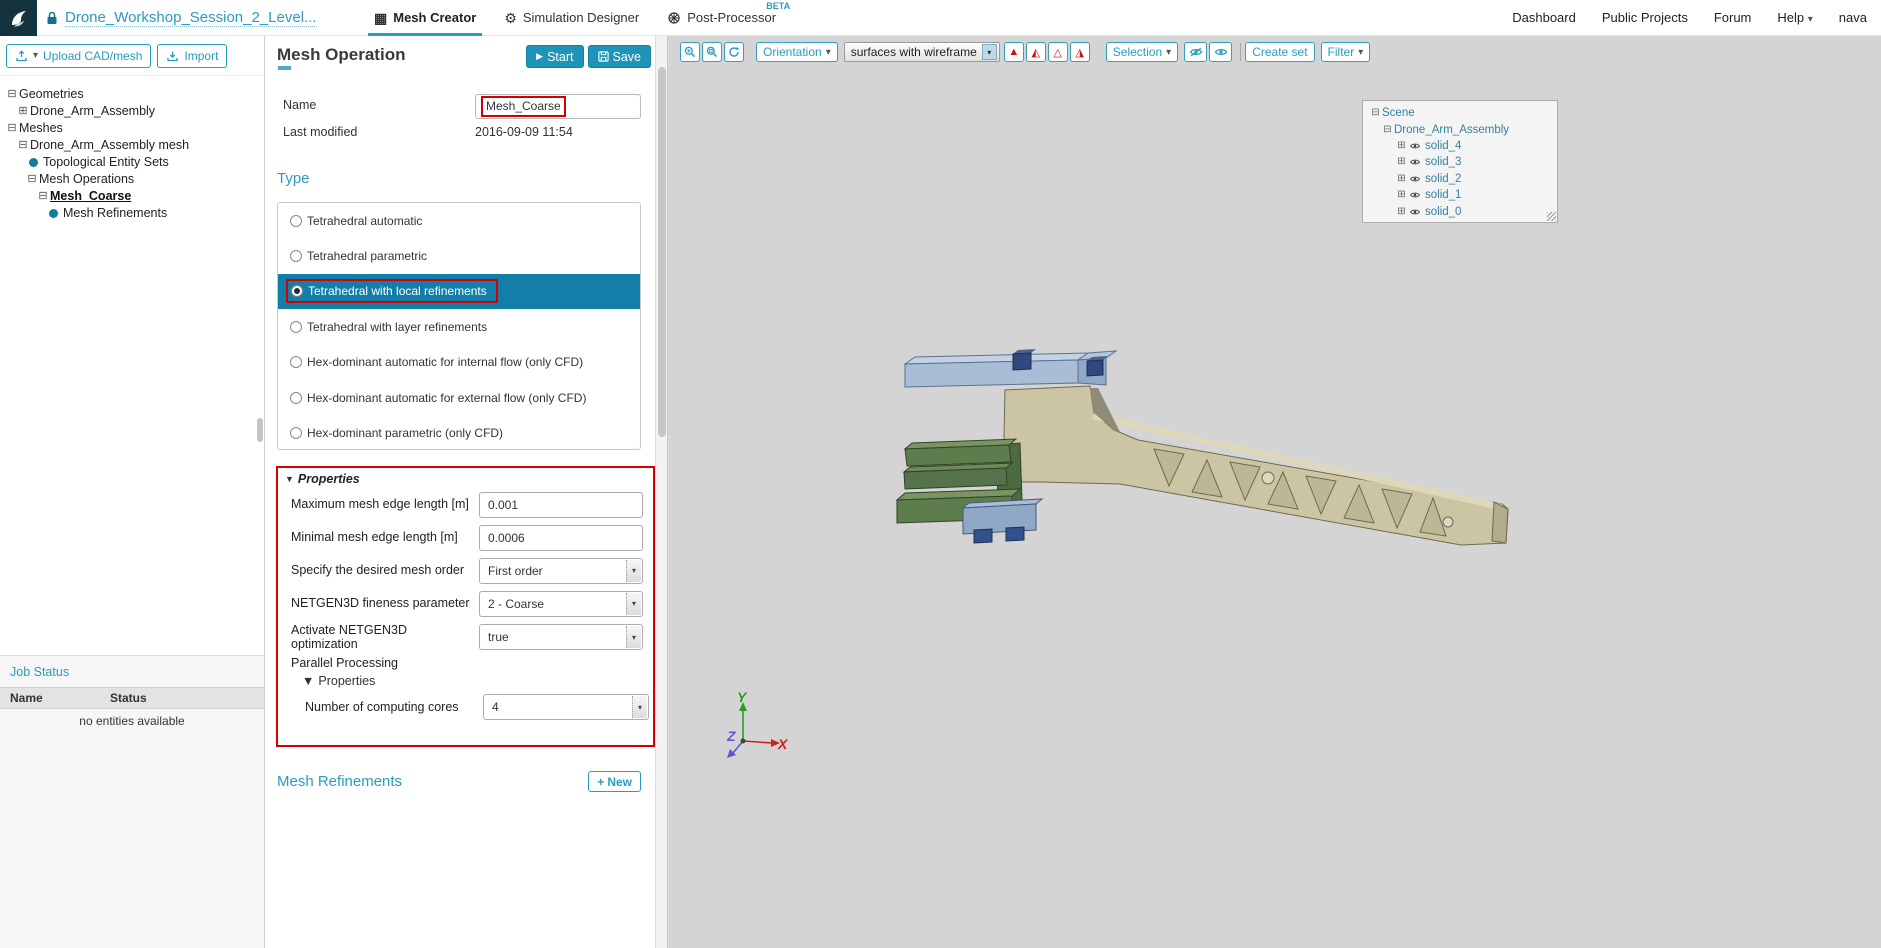 Image resolution: width=1881 pixels, height=948 pixels. Describe the element at coordinates (1794, 17) in the screenshot. I see `nav-help-menu: Help ▾` at that location.